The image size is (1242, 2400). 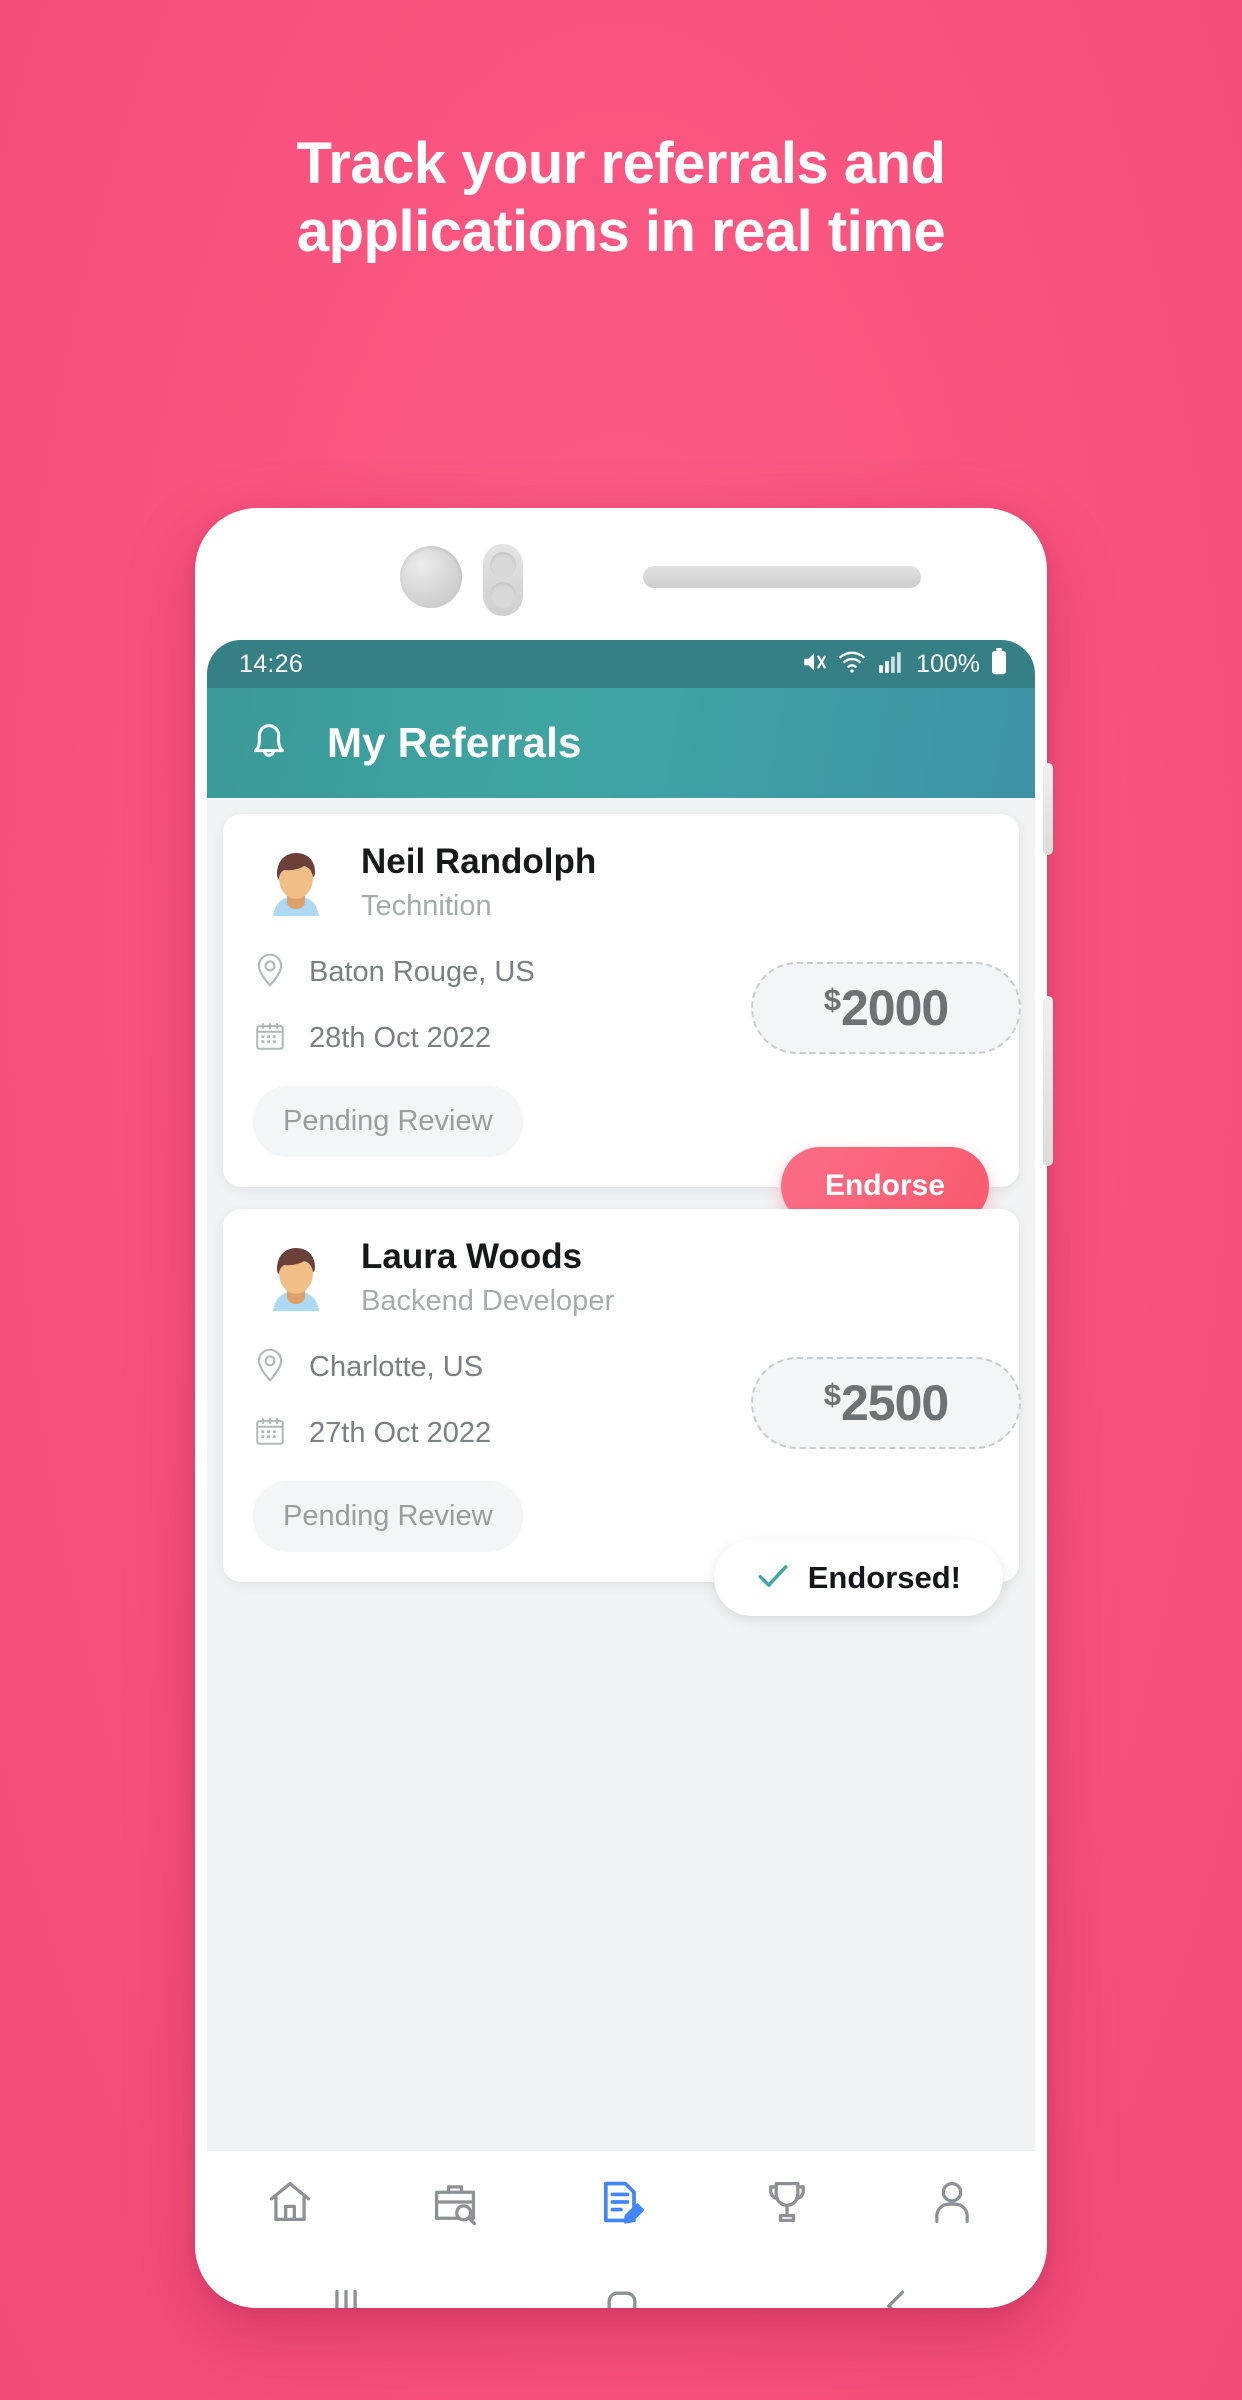 What do you see at coordinates (814, 664) in the screenshot?
I see `mute-icon` at bounding box center [814, 664].